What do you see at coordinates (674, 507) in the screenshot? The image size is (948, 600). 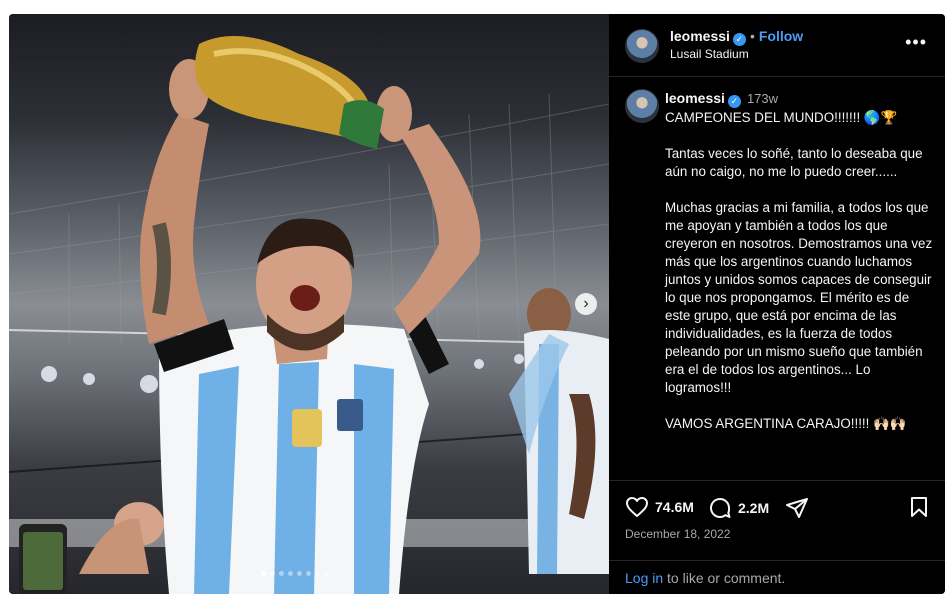 I see `like-count: 74.6M` at bounding box center [674, 507].